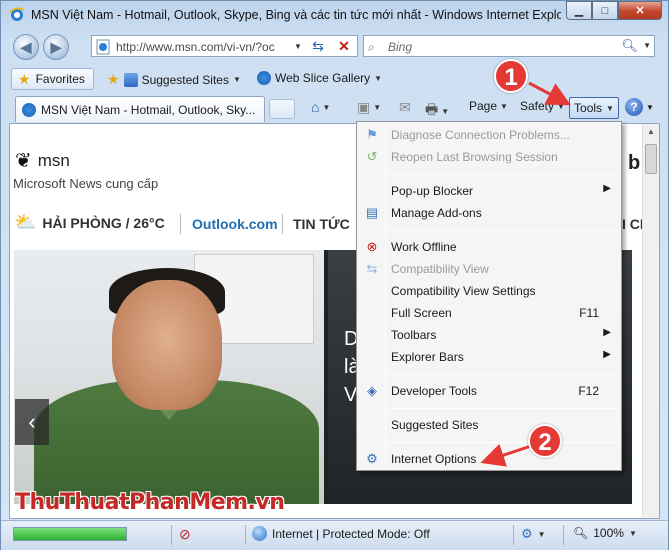  What do you see at coordinates (235, 224) in the screenshot?
I see `nav-link-outlook: Outlook.com` at bounding box center [235, 224].